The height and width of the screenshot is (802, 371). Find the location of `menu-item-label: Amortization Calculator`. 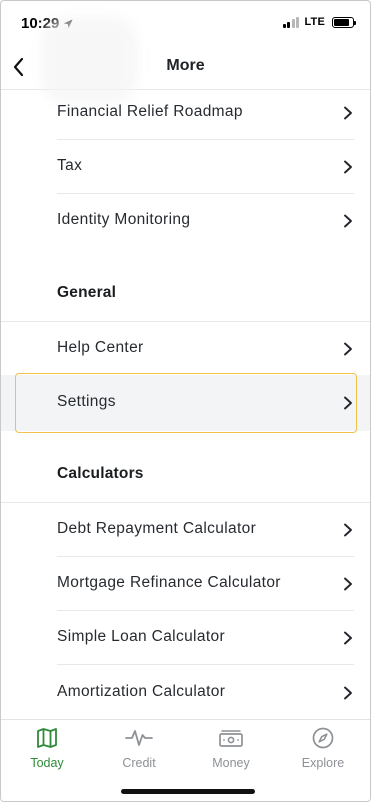

menu-item-label: Amortization Calculator is located at coordinates (141, 691).